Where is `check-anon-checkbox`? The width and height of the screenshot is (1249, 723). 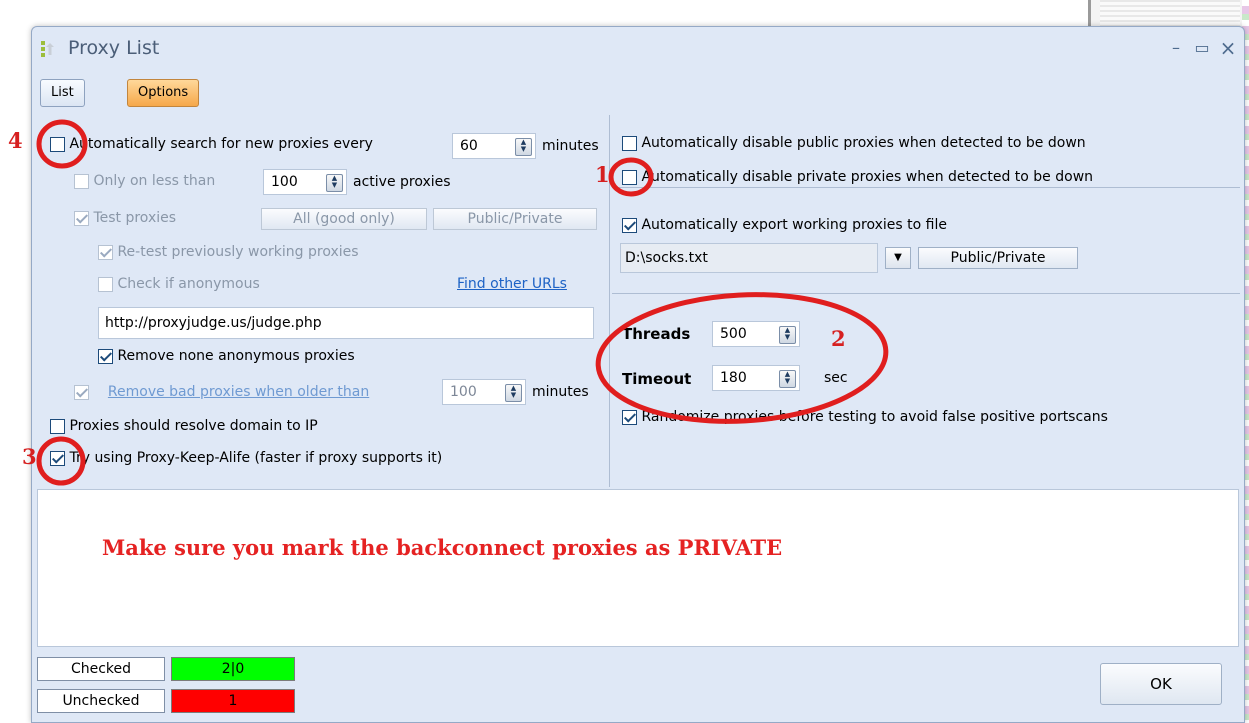 check-anon-checkbox is located at coordinates (105, 284).